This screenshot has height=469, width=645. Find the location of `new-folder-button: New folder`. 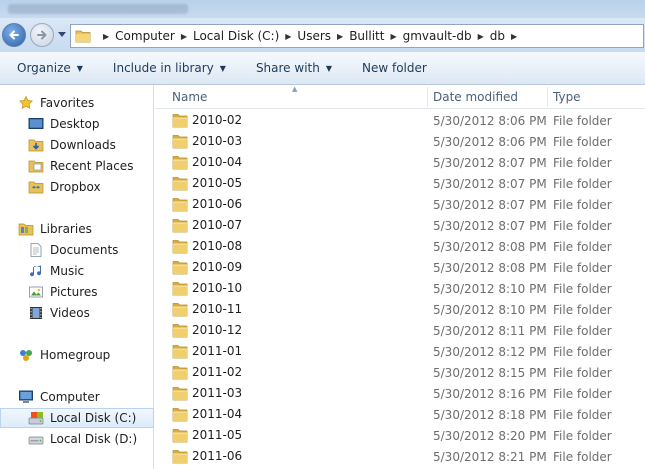

new-folder-button: New folder is located at coordinates (394, 68).